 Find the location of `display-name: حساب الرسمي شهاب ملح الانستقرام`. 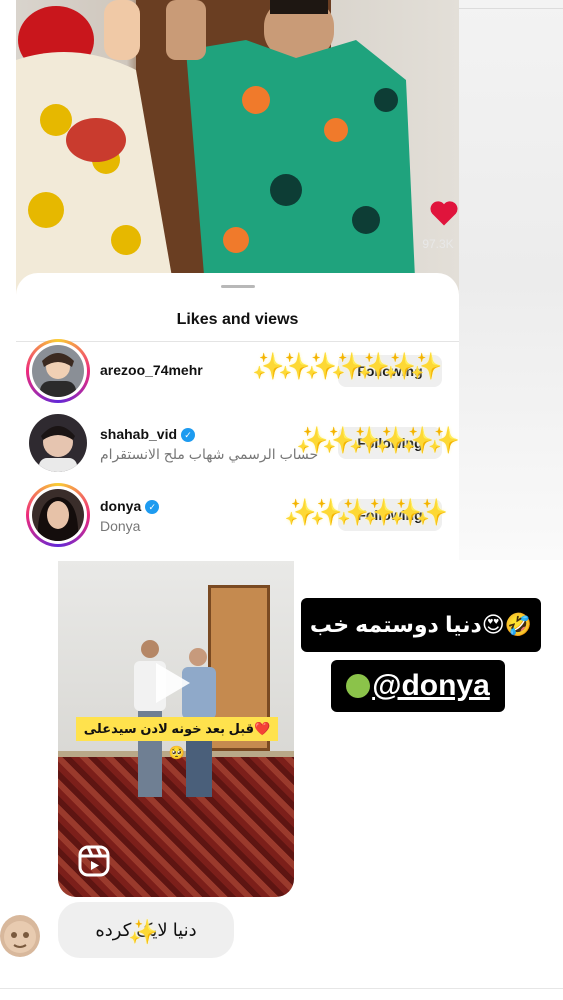

display-name: حساب الرسمي شهاب ملح الانستقرام is located at coordinates (209, 454).